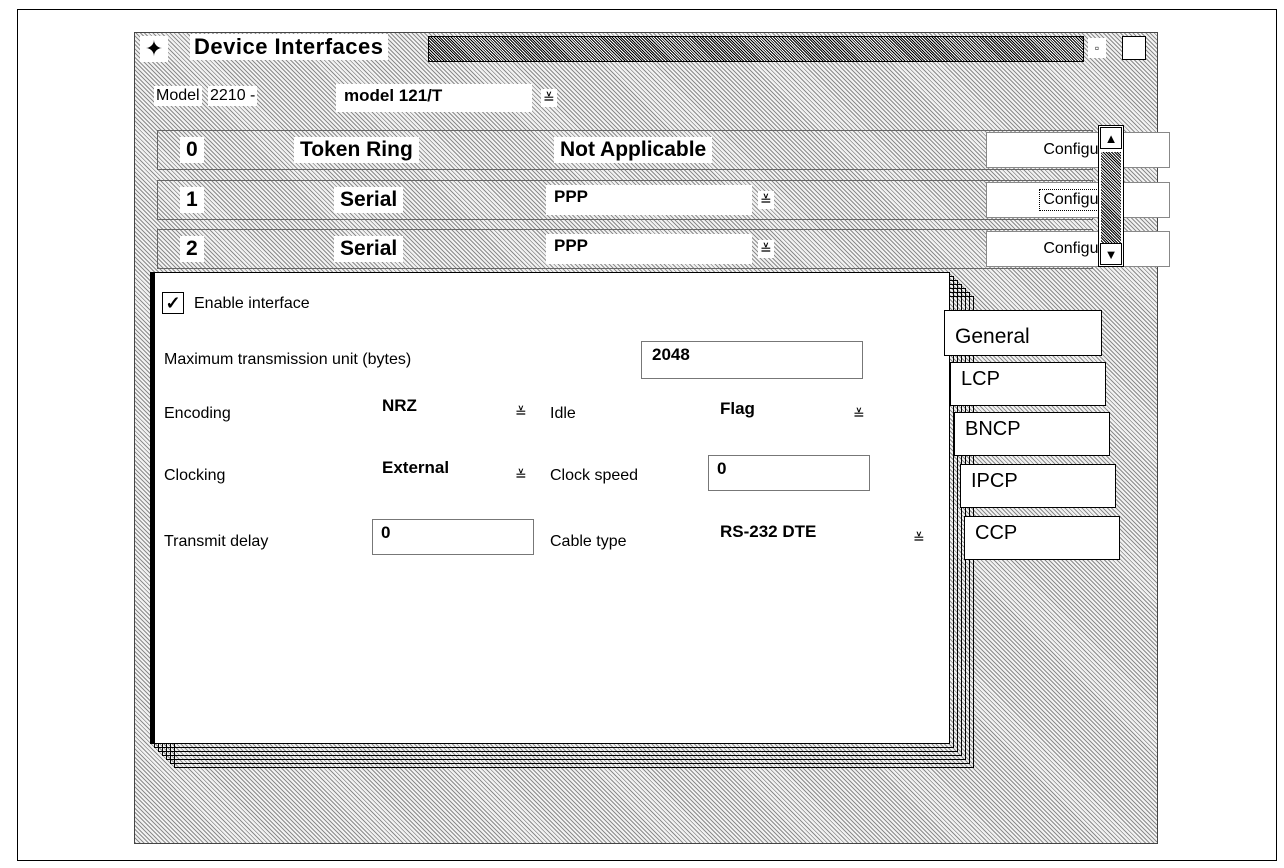 The image size is (1284, 868). What do you see at coordinates (1111, 254) in the screenshot?
I see `scroll-down-icon: ▼` at bounding box center [1111, 254].